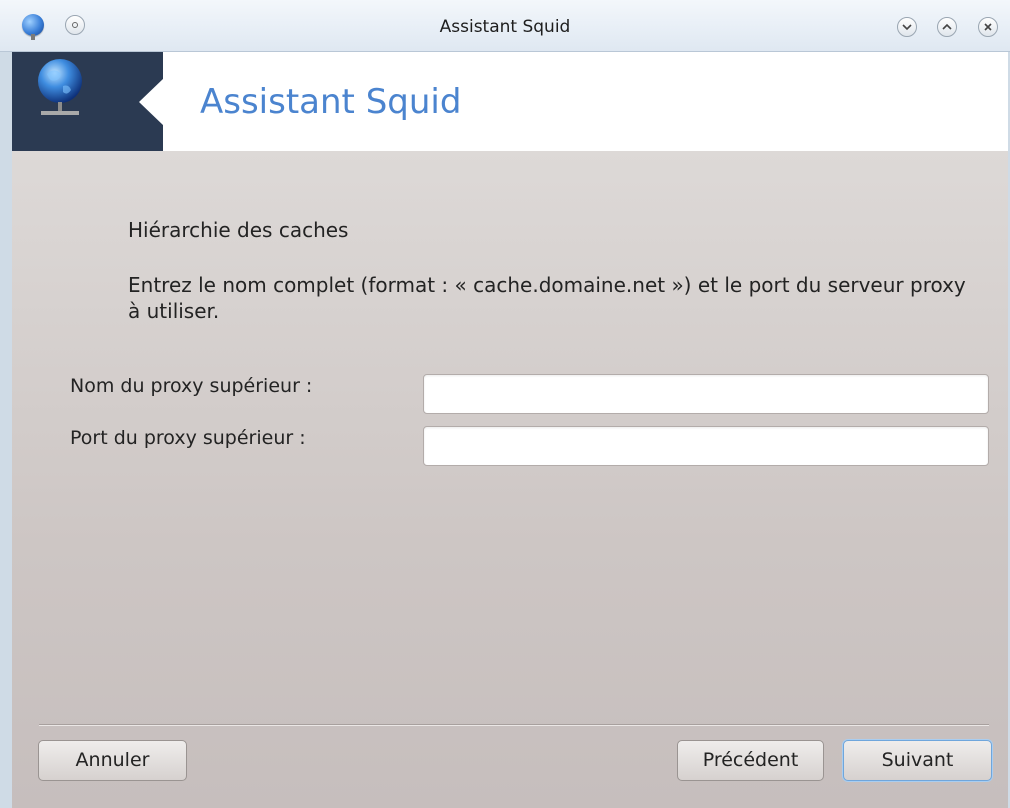 The width and height of the screenshot is (1010, 808). I want to click on section-title: Hiérarchie des caches, so click(238, 230).